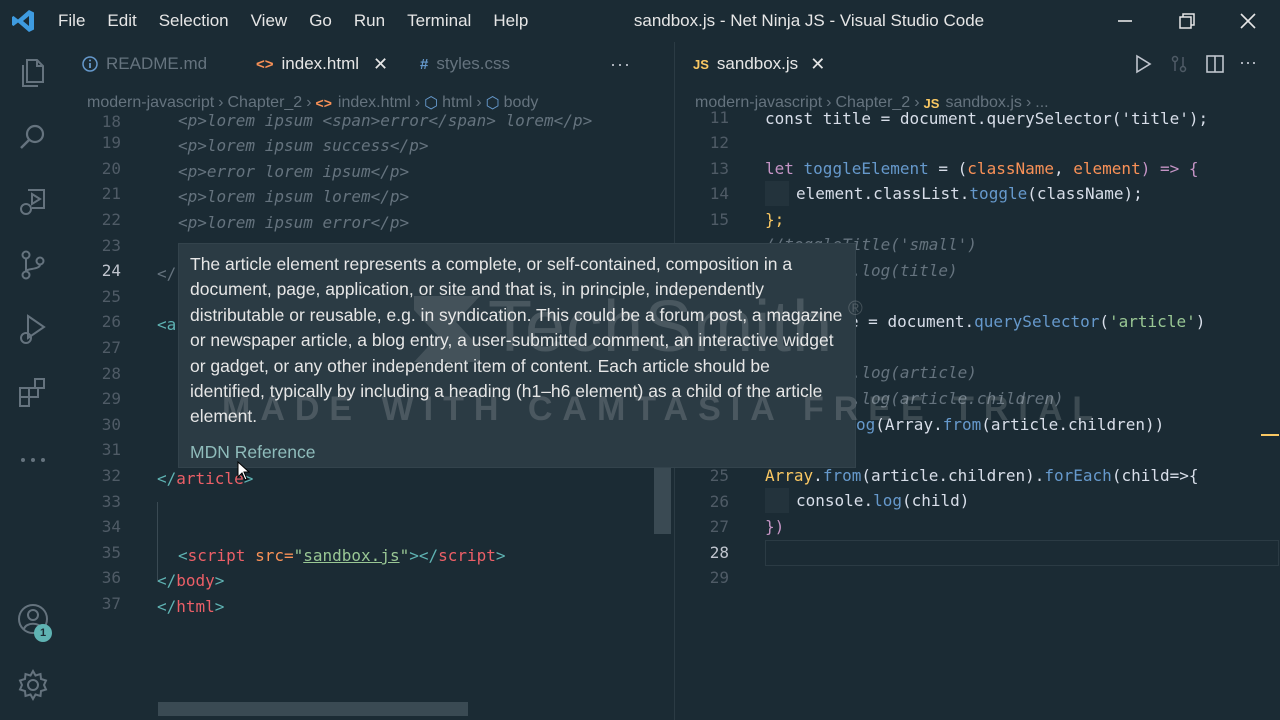  Describe the element at coordinates (219, 580) in the screenshot. I see `code-token: >` at that location.